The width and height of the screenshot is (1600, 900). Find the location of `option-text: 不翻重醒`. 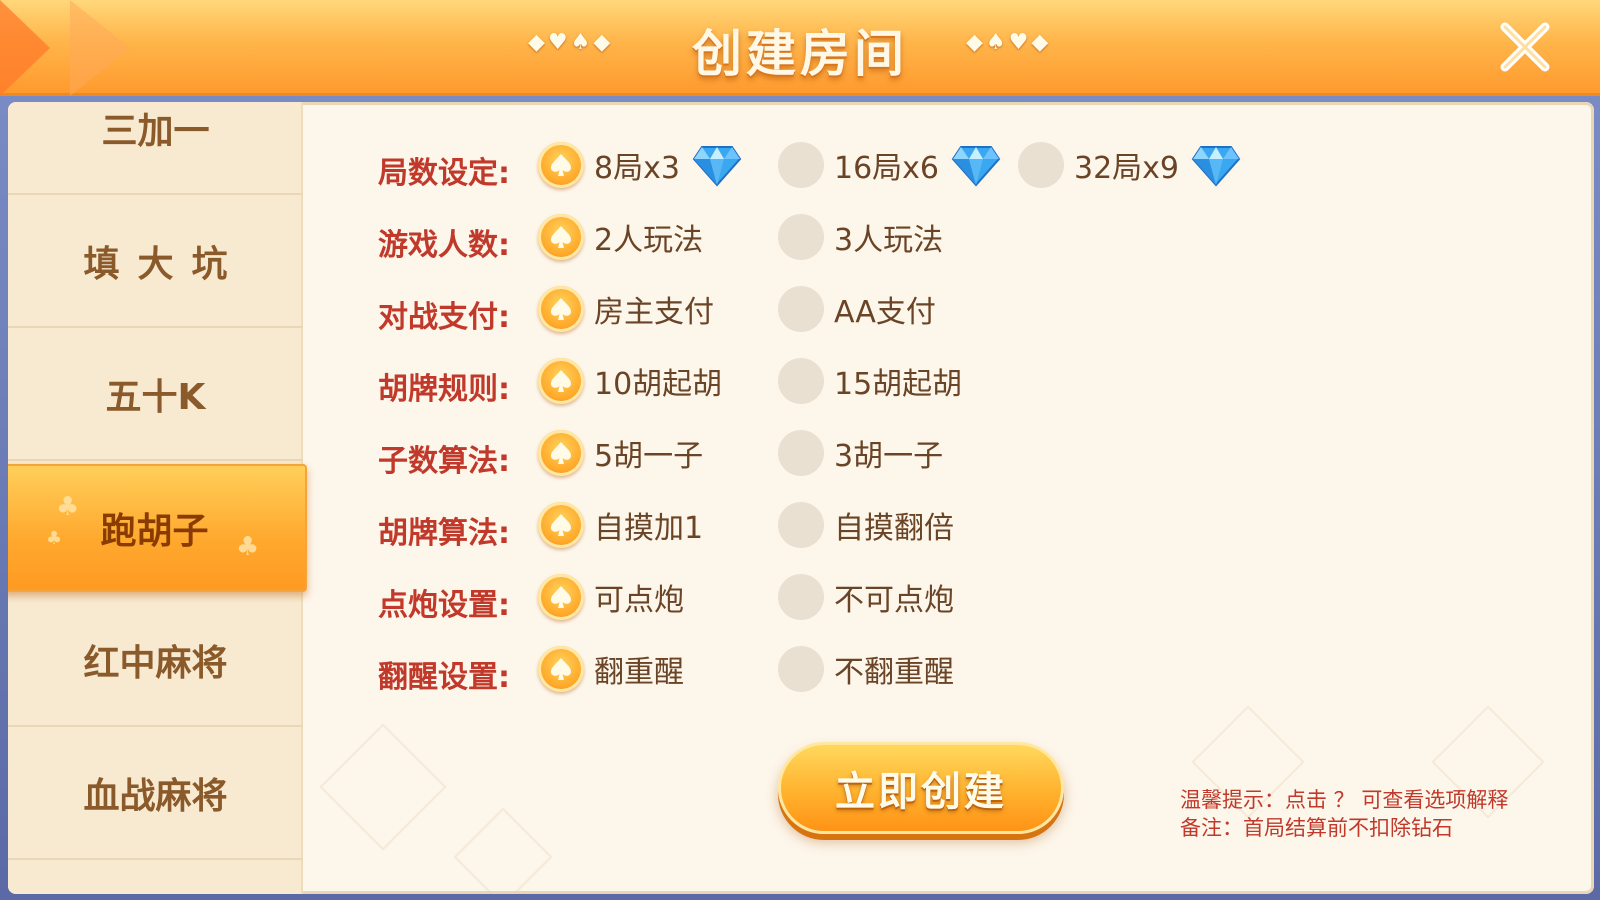

option-text: 不翻重醒 is located at coordinates (894, 672).